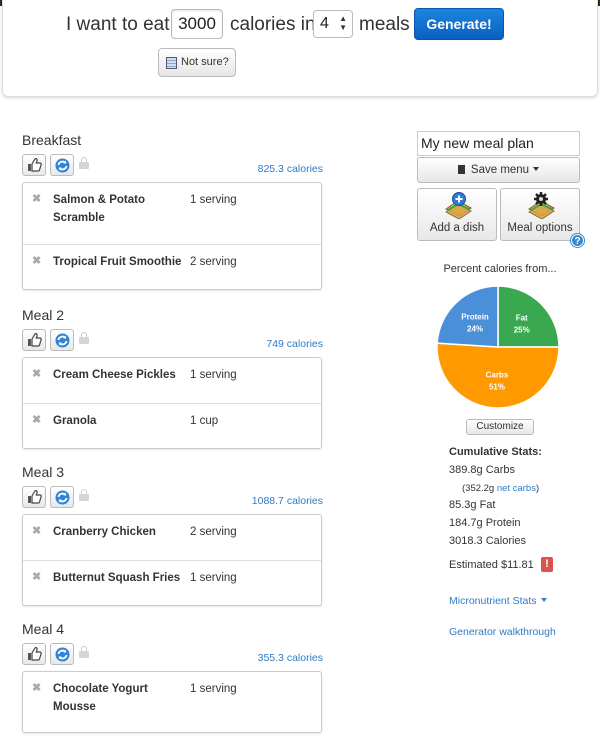  I want to click on help-icon: ?, so click(577, 240).